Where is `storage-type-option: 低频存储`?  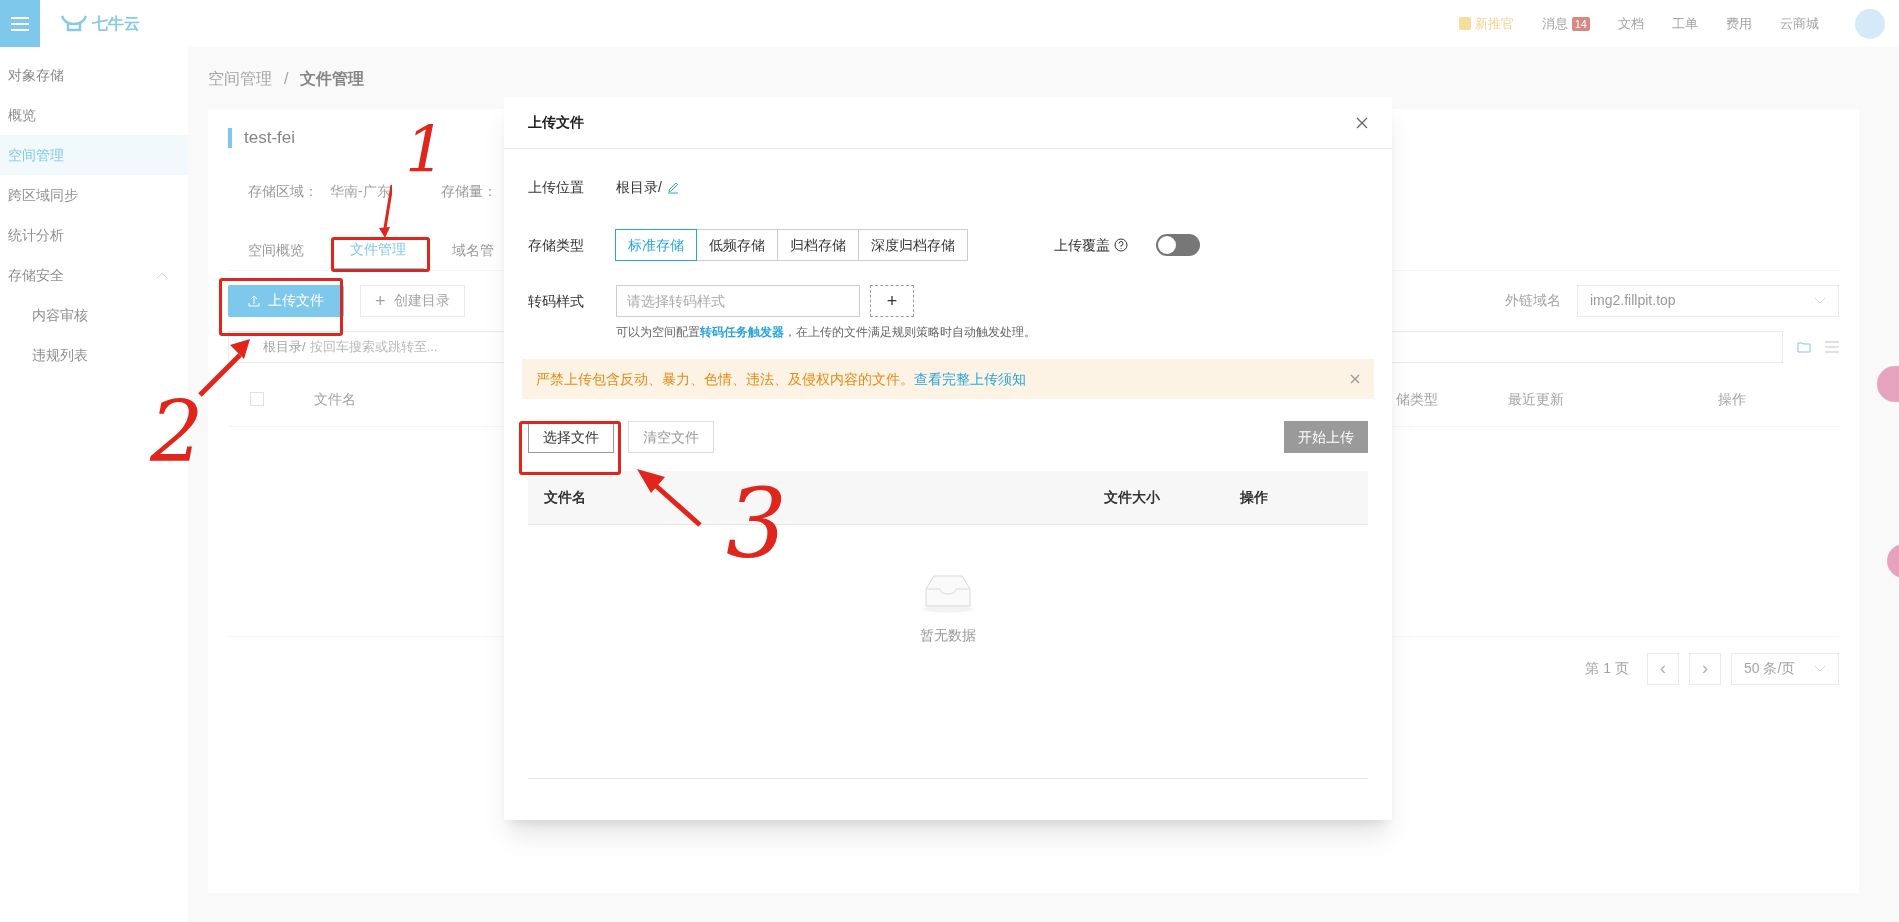 storage-type-option: 低频存储 is located at coordinates (737, 245).